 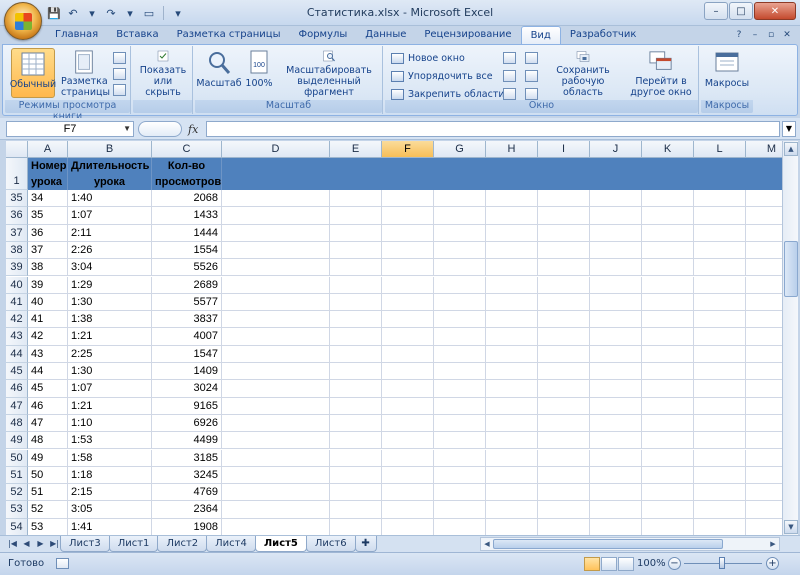 What do you see at coordinates (119, 90) in the screenshot?
I see `full-screen-icon` at bounding box center [119, 90].